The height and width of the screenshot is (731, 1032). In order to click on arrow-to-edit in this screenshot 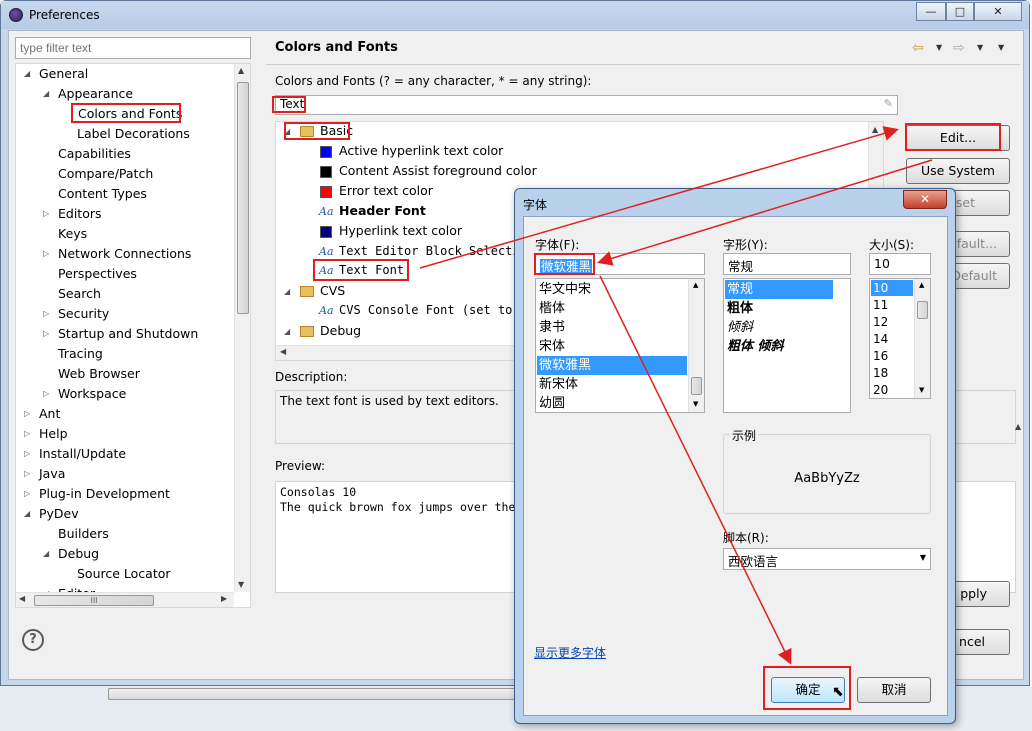, I will do `click(659, 197)`.